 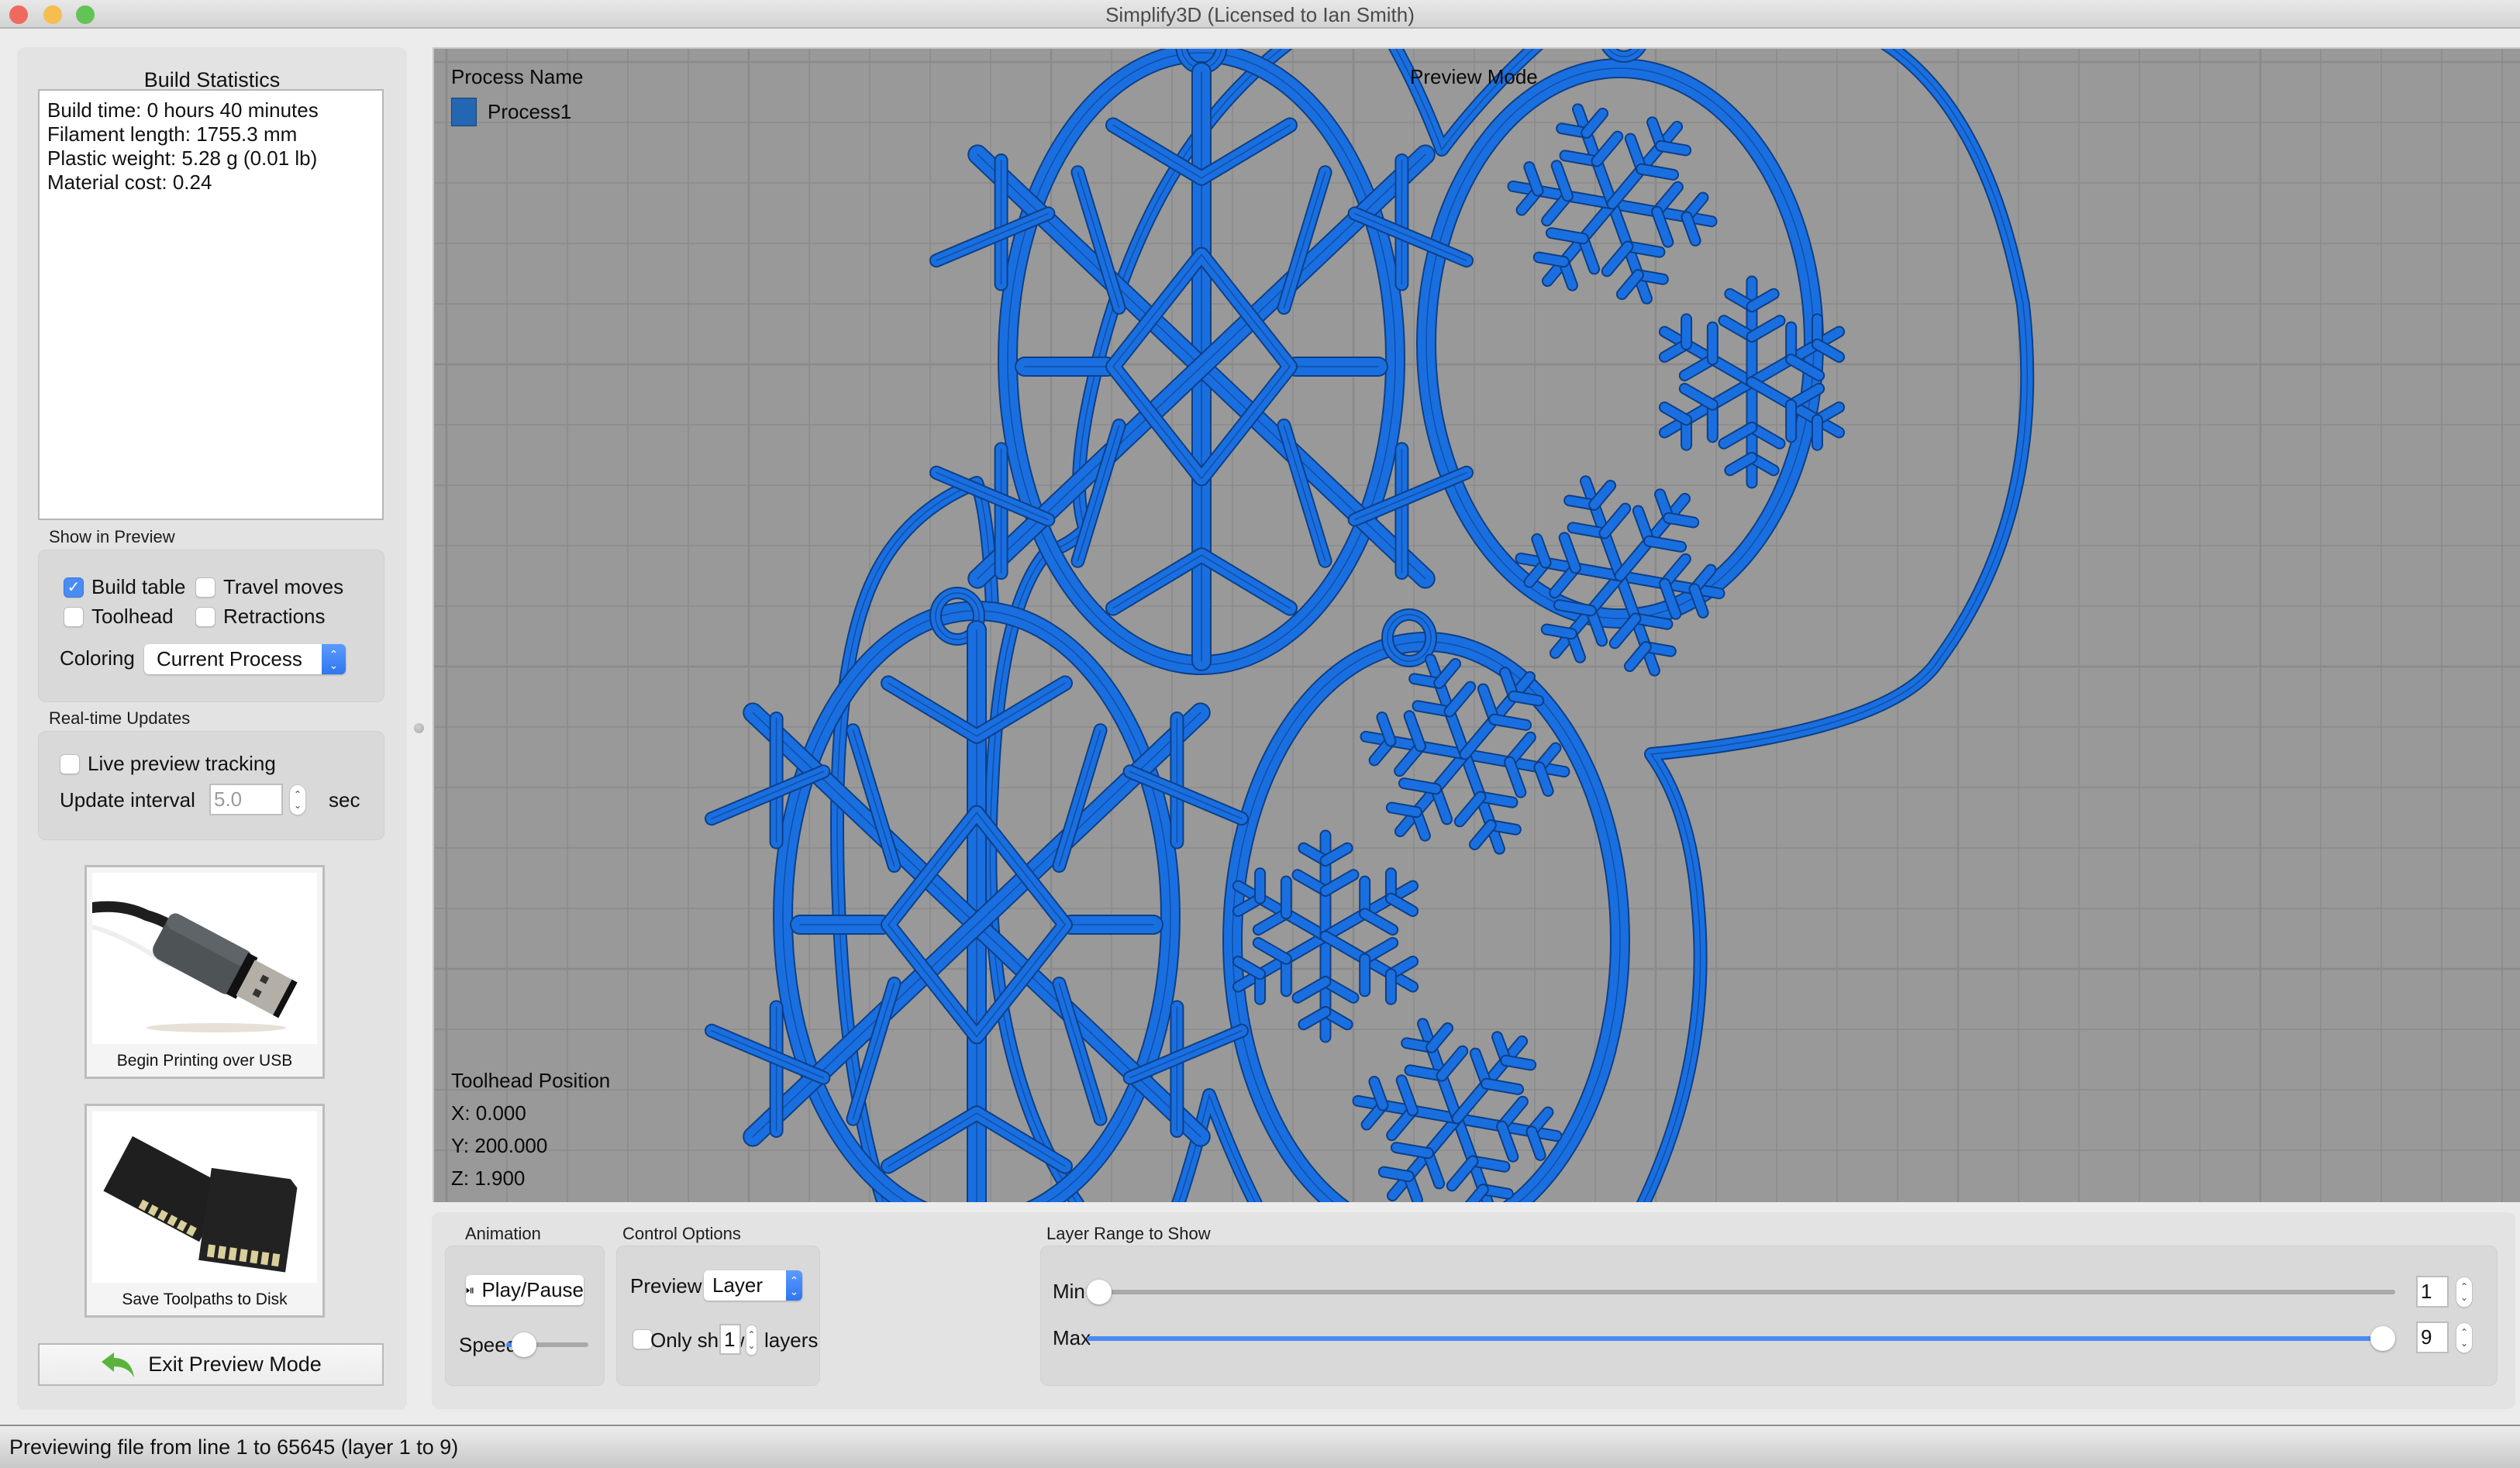 I want to click on only-show-layers-stepper: ⌃ ⌄, so click(x=752, y=1340).